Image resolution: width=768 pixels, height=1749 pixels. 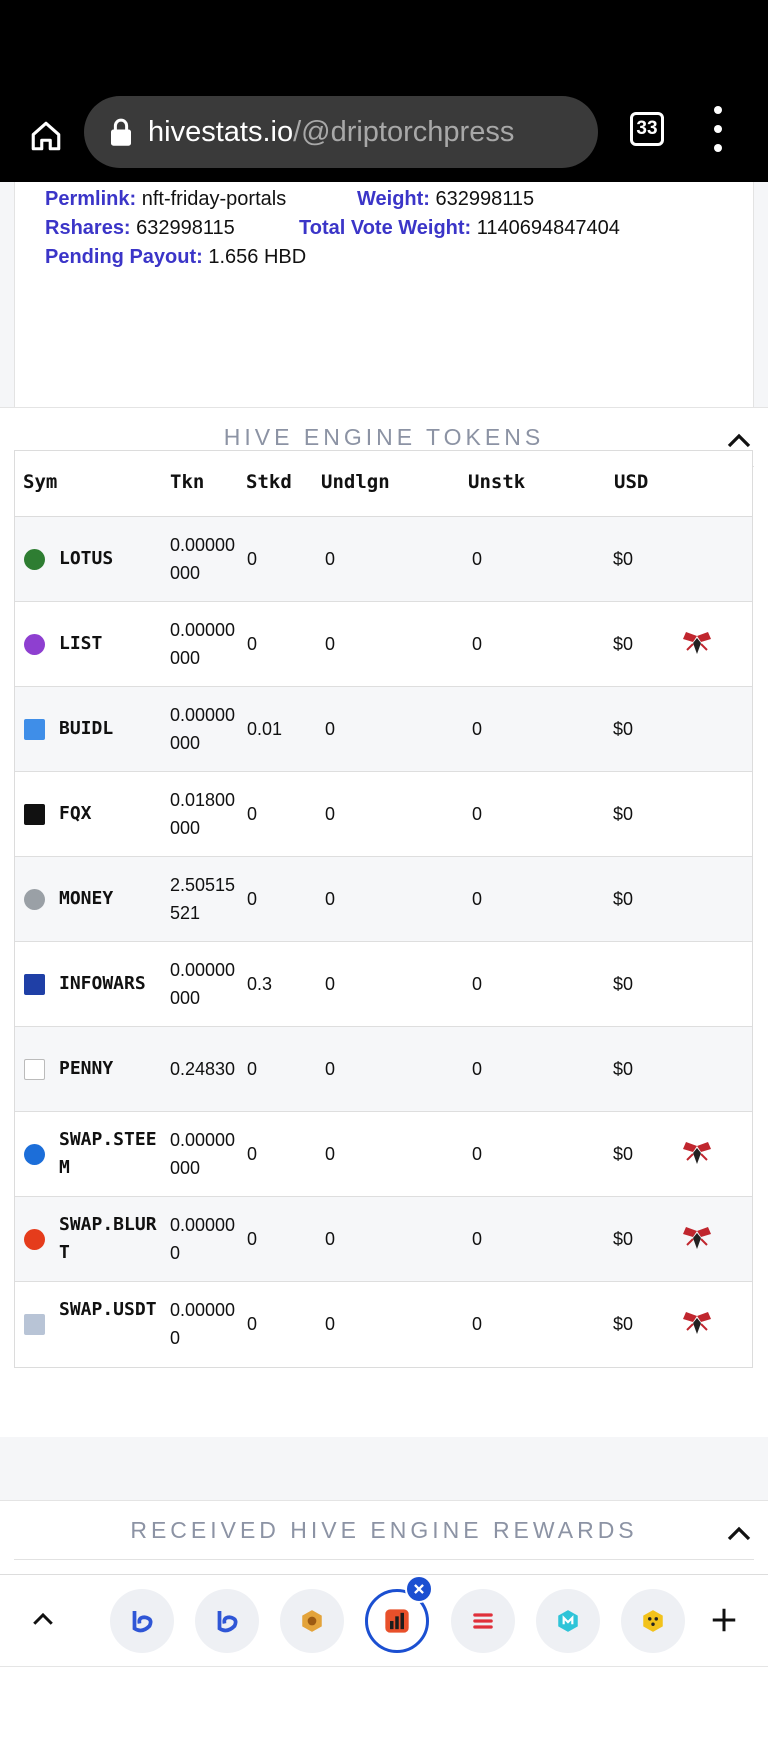 I want to click on col-usd: USD, so click(x=631, y=482).